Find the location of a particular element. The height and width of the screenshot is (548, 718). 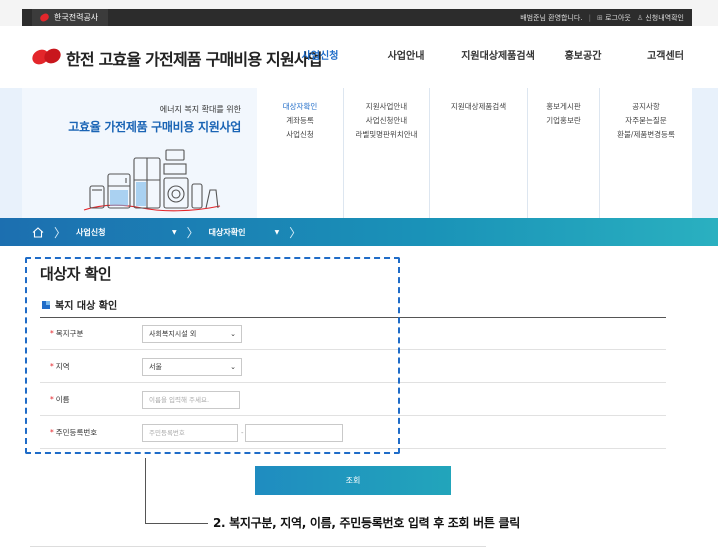

logout-icon: ⊞ is located at coordinates (599, 17).